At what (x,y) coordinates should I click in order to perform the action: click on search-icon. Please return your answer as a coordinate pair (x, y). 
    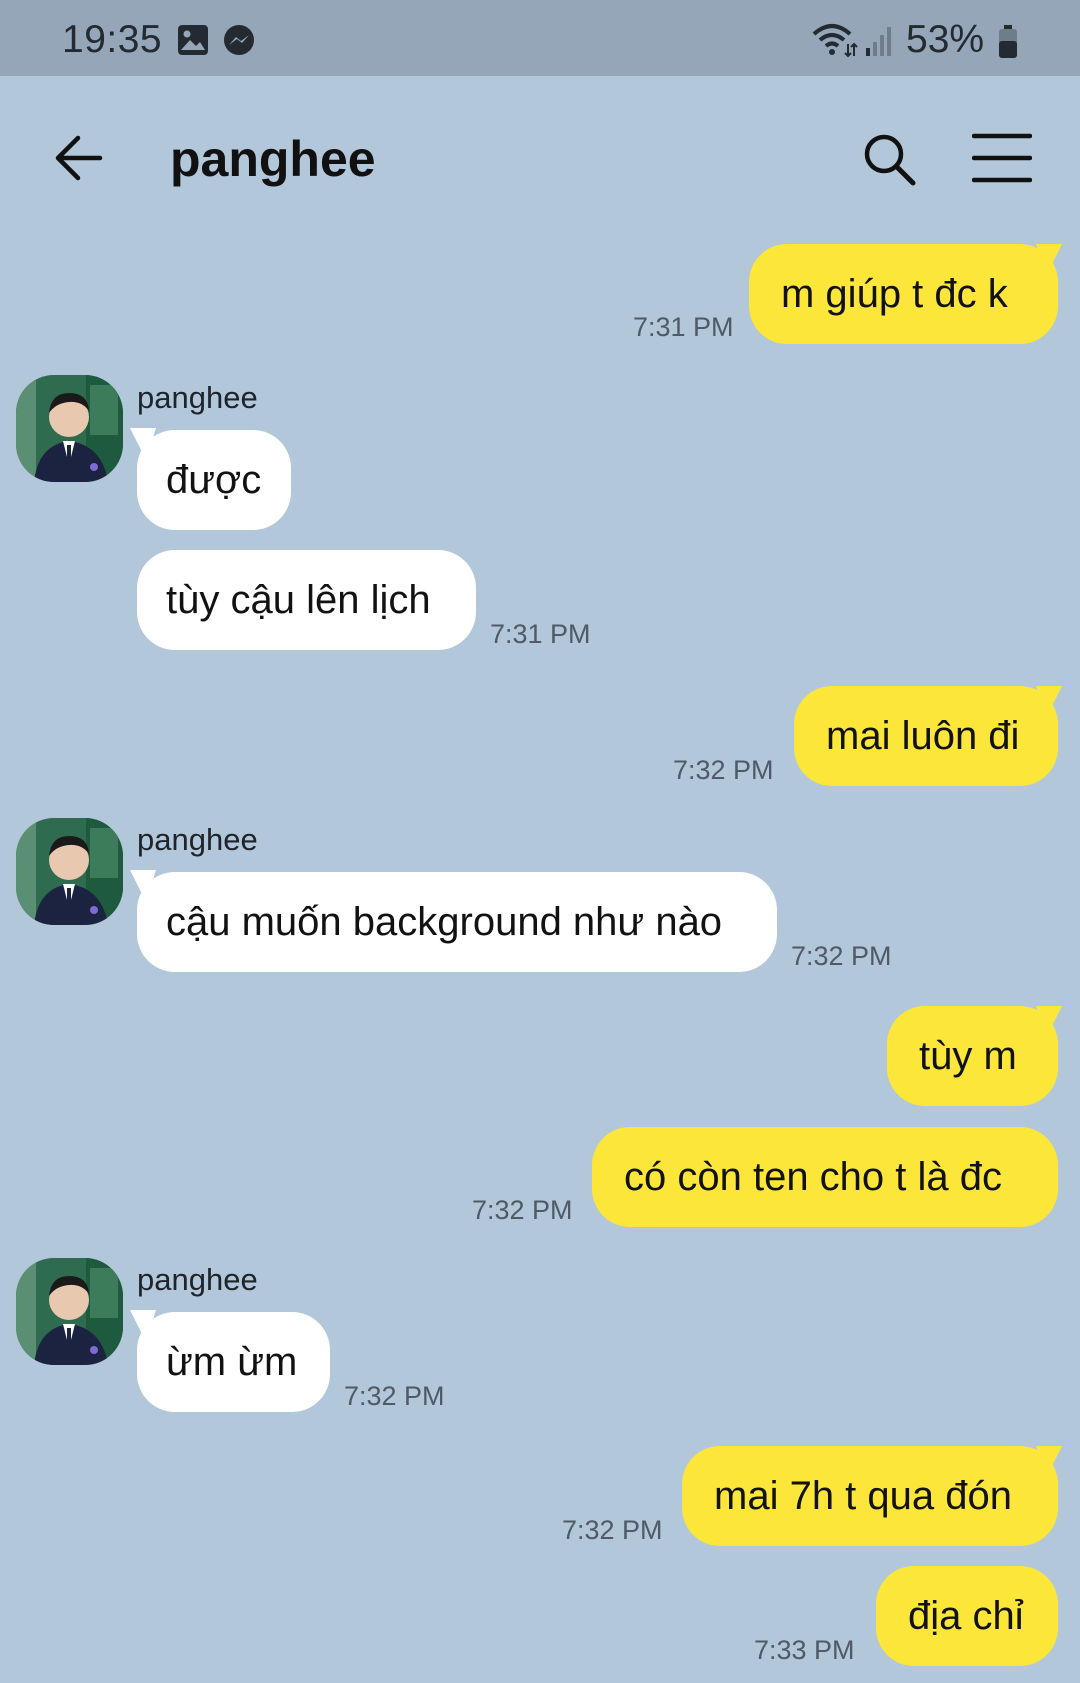
    Looking at the image, I should click on (890, 160).